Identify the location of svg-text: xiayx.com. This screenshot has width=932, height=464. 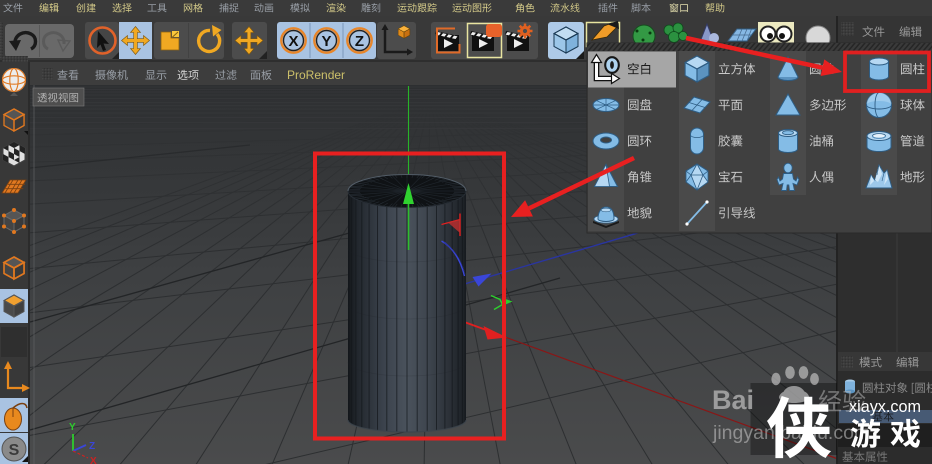
(885, 407).